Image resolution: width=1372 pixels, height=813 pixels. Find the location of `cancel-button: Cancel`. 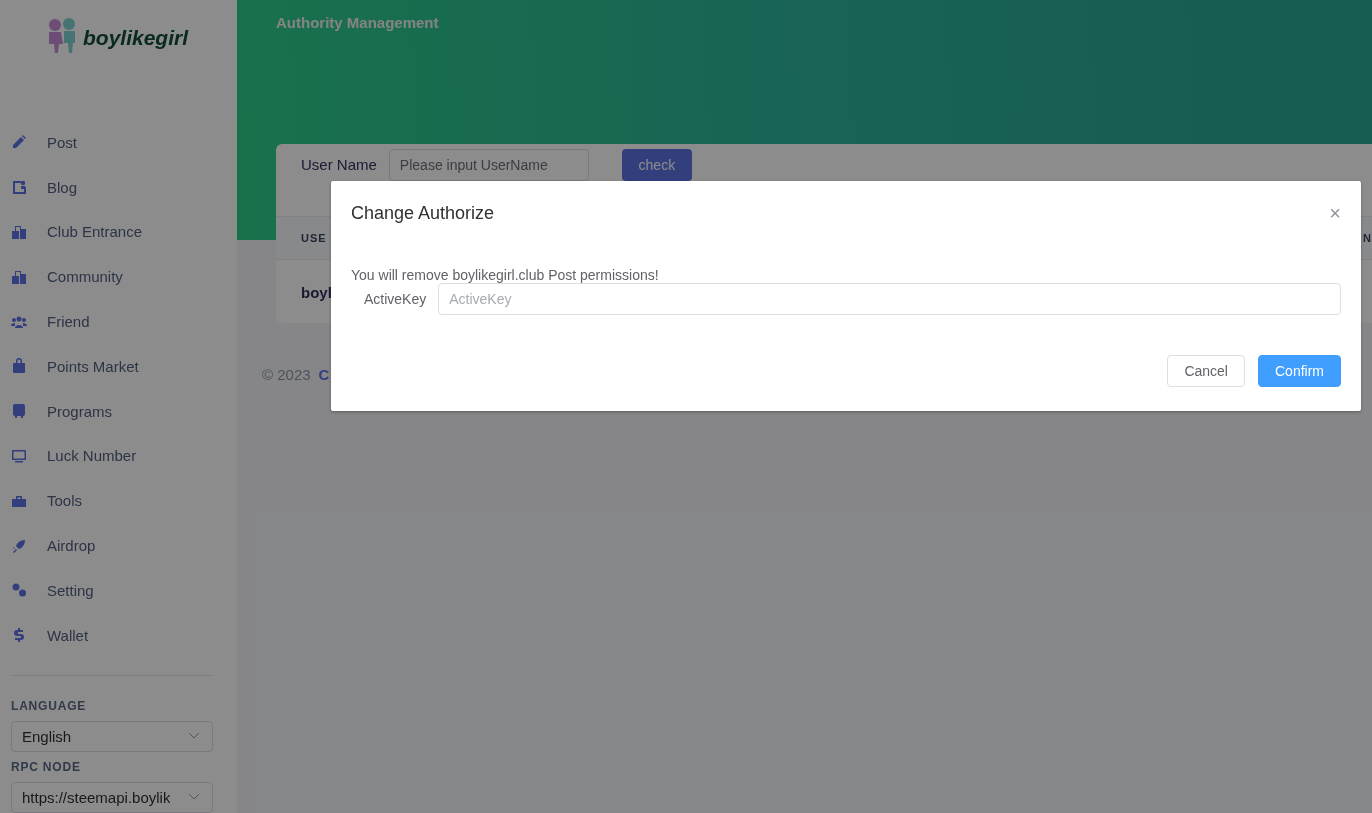

cancel-button: Cancel is located at coordinates (1206, 371).